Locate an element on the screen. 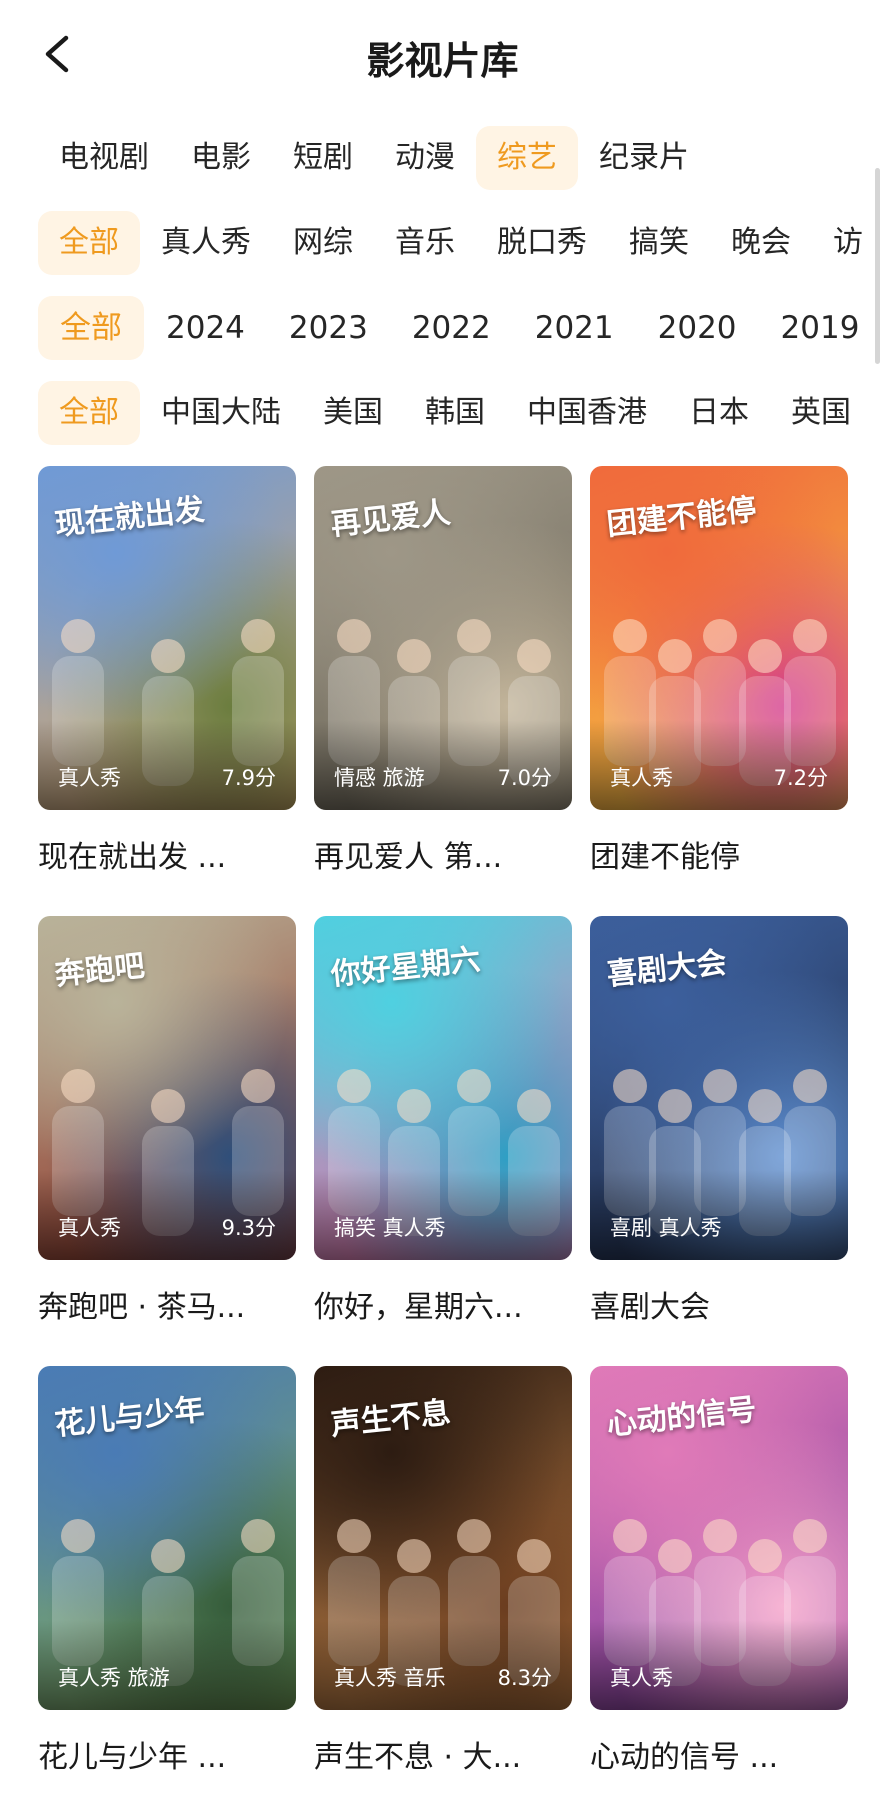  category-tab: 综艺 is located at coordinates (527, 158).